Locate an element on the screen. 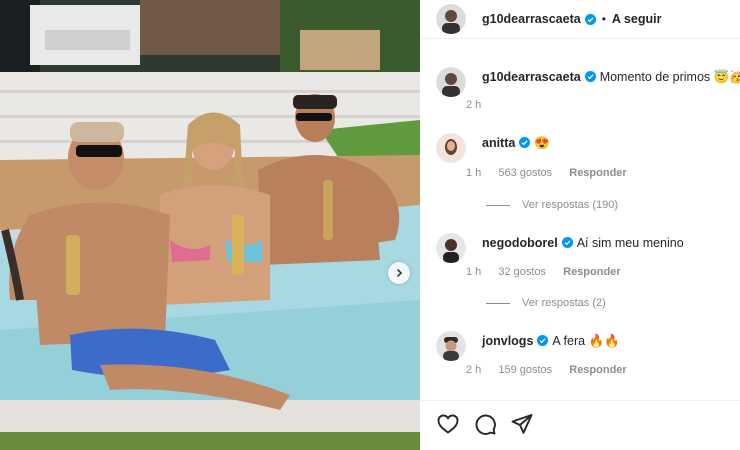 This screenshot has height=450, width=740. caption-username: g10dearrascaeta is located at coordinates (531, 77).